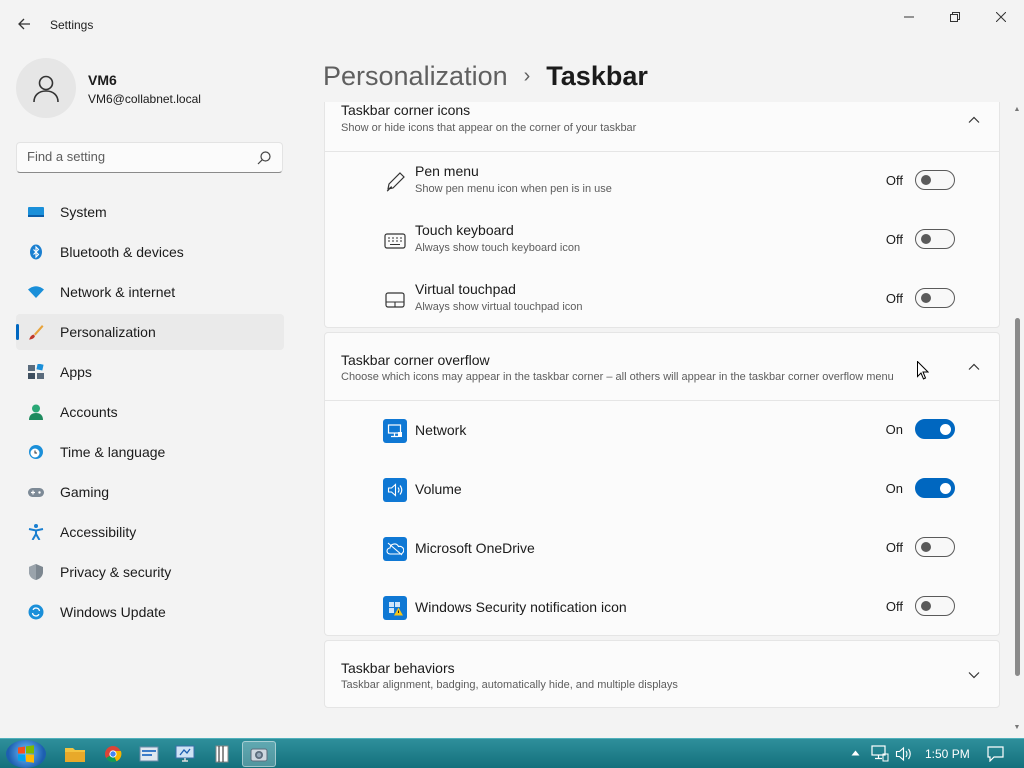  I want to click on onedrive-app-icon, so click(395, 549).